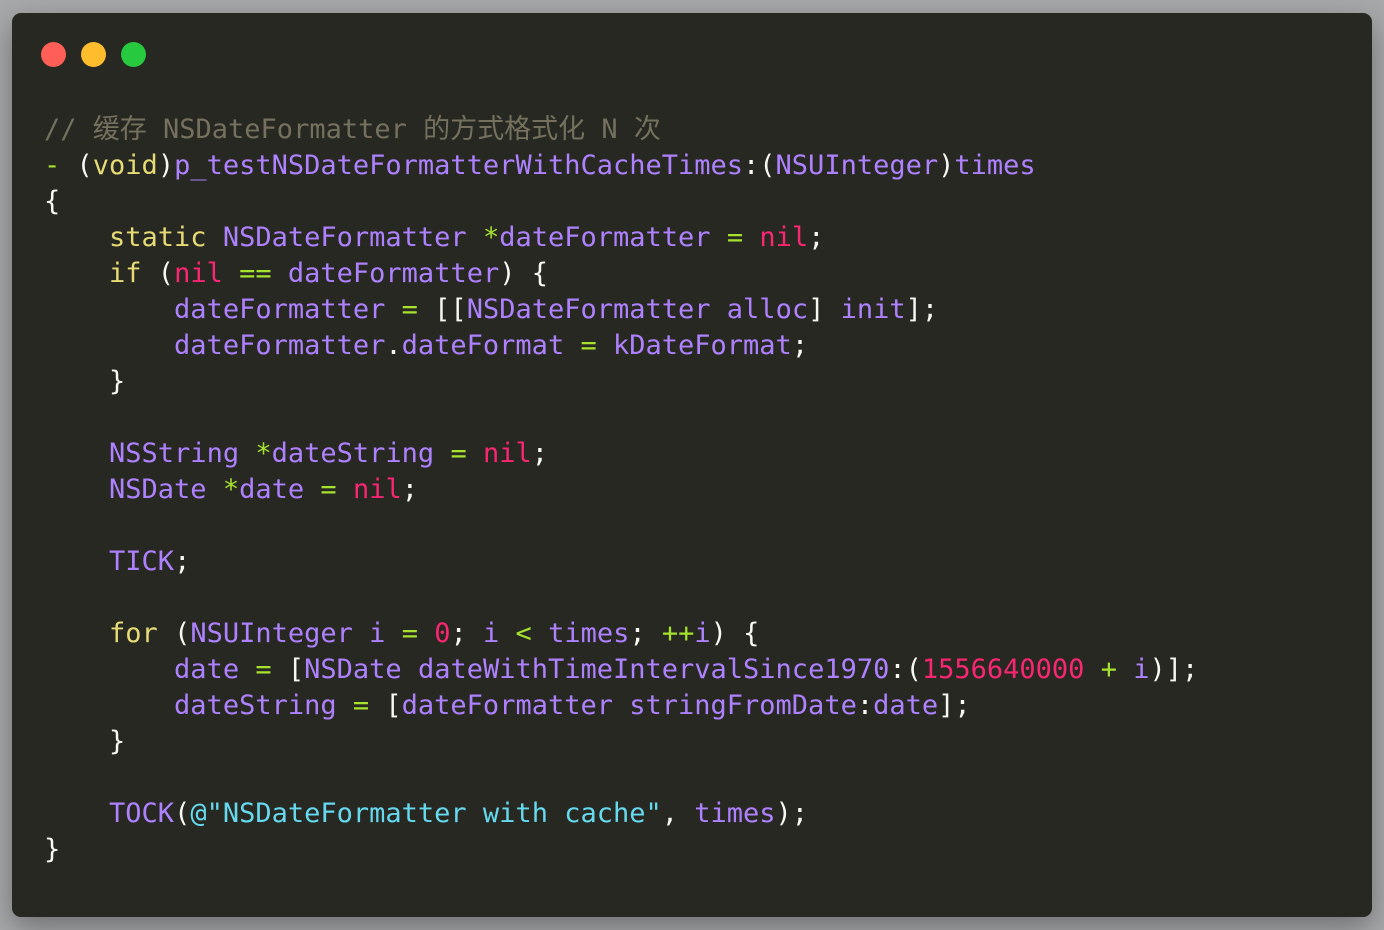  Describe the element at coordinates (621, 274) in the screenshot. I see `code-line: if (nil == dateFormatter) {` at that location.